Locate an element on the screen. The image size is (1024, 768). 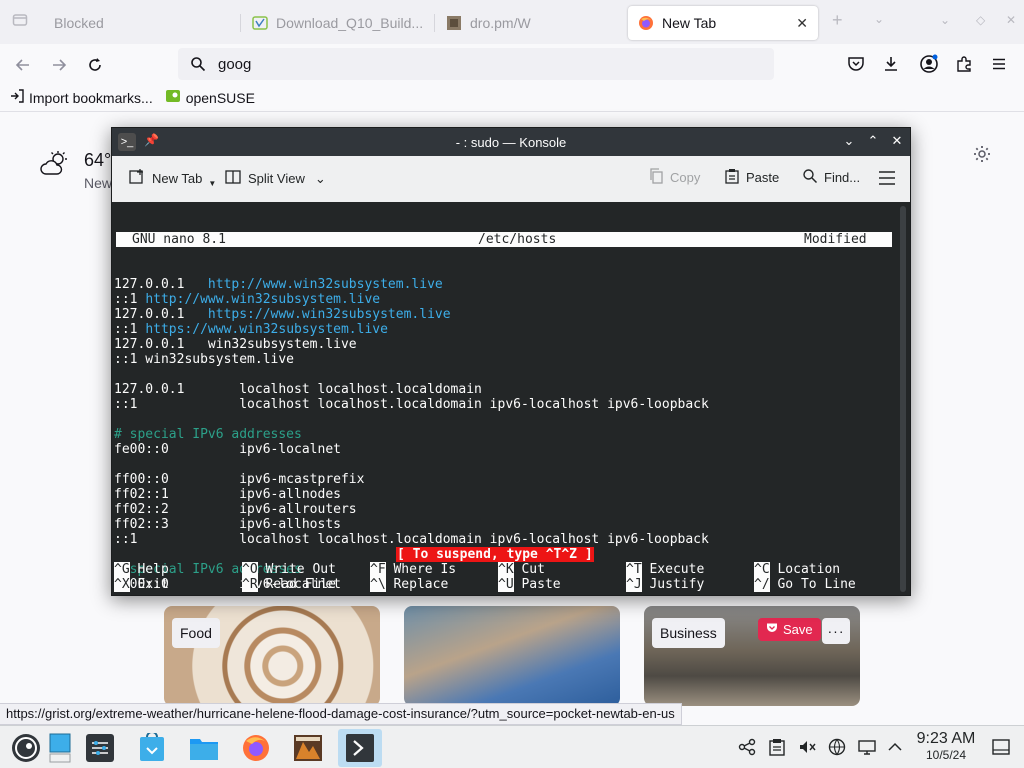
tab-blocked: Blocked is located at coordinates (142, 23).